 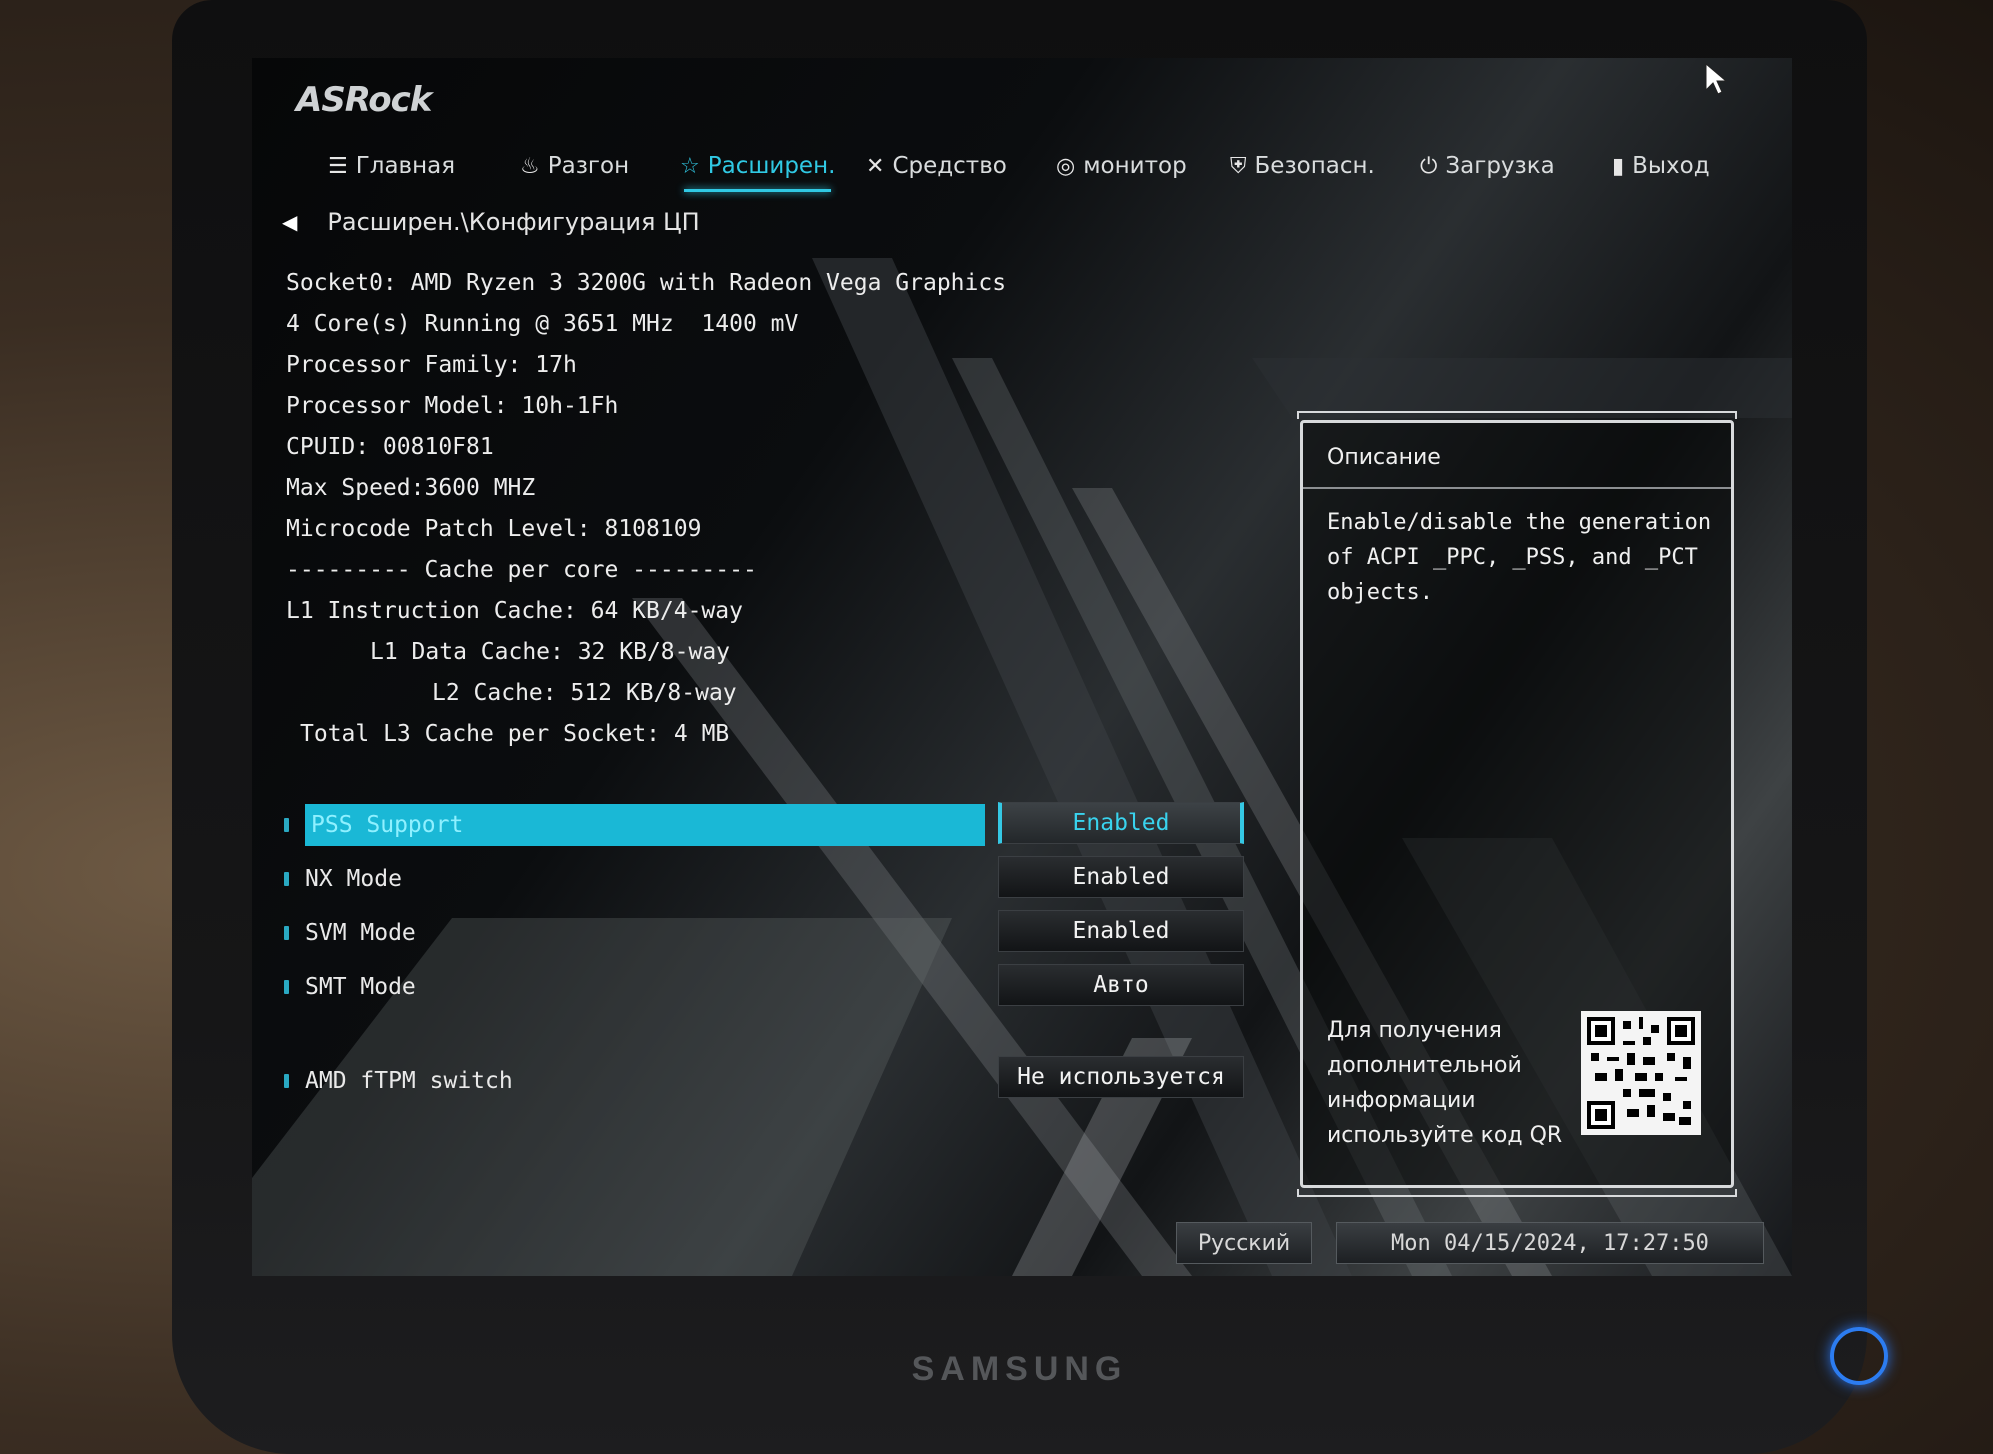 I want to click on option-label: AMD fTPM switch, so click(x=409, y=1081).